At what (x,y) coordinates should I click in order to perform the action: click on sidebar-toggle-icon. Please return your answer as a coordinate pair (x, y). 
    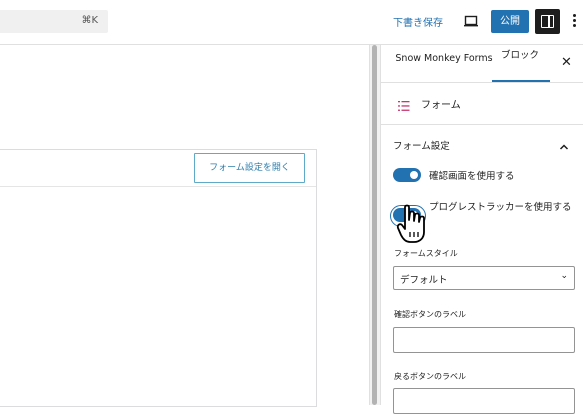
    Looking at the image, I should click on (547, 21).